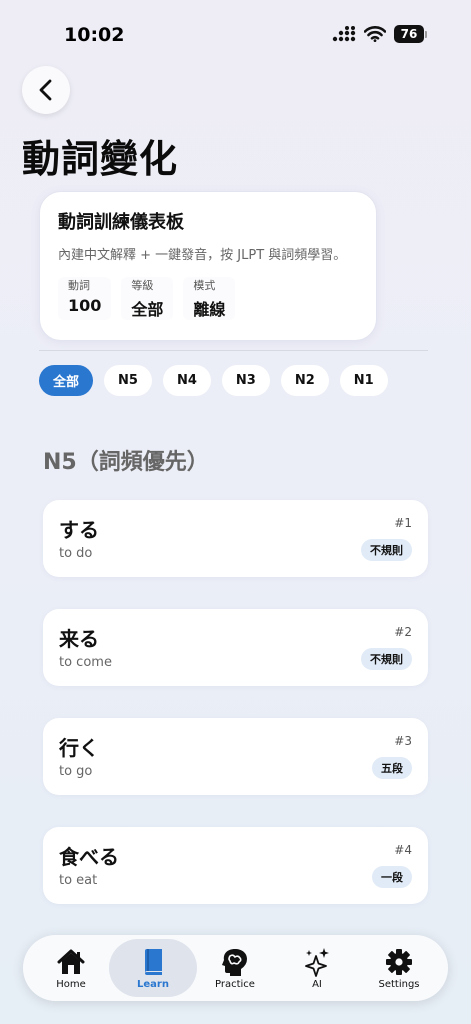 This screenshot has height=1024, width=471. Describe the element at coordinates (392, 768) in the screenshot. I see `verb-type-badge: 五段` at that location.